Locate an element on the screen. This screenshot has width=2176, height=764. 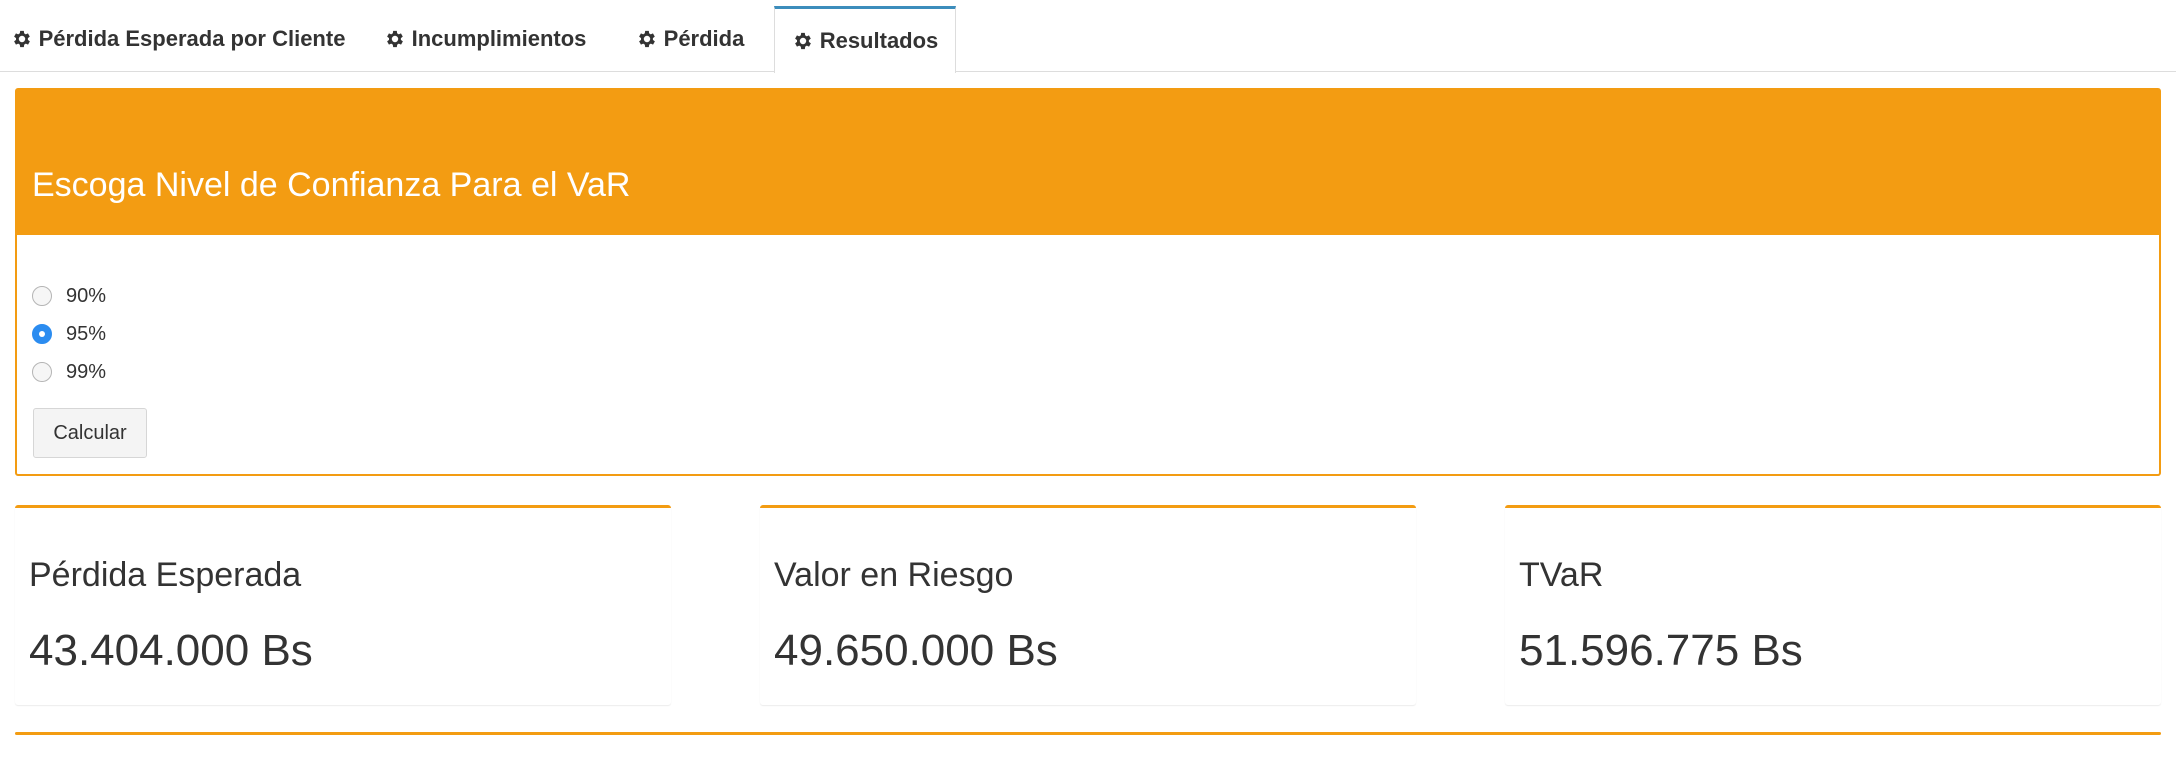
tab-resultados: Resultados is located at coordinates (865, 39).